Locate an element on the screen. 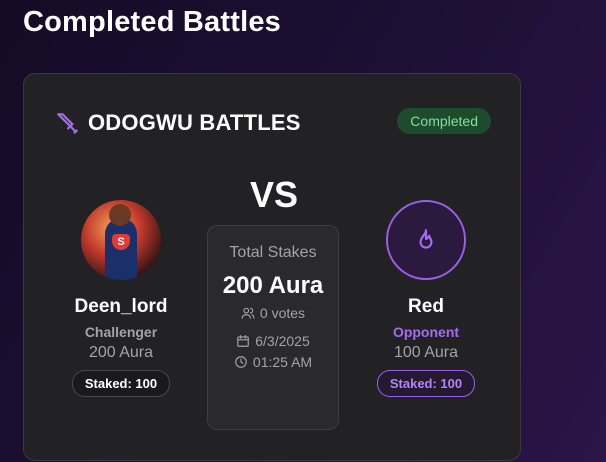 This screenshot has height=462, width=606. votes-row: 0 votes is located at coordinates (273, 313).